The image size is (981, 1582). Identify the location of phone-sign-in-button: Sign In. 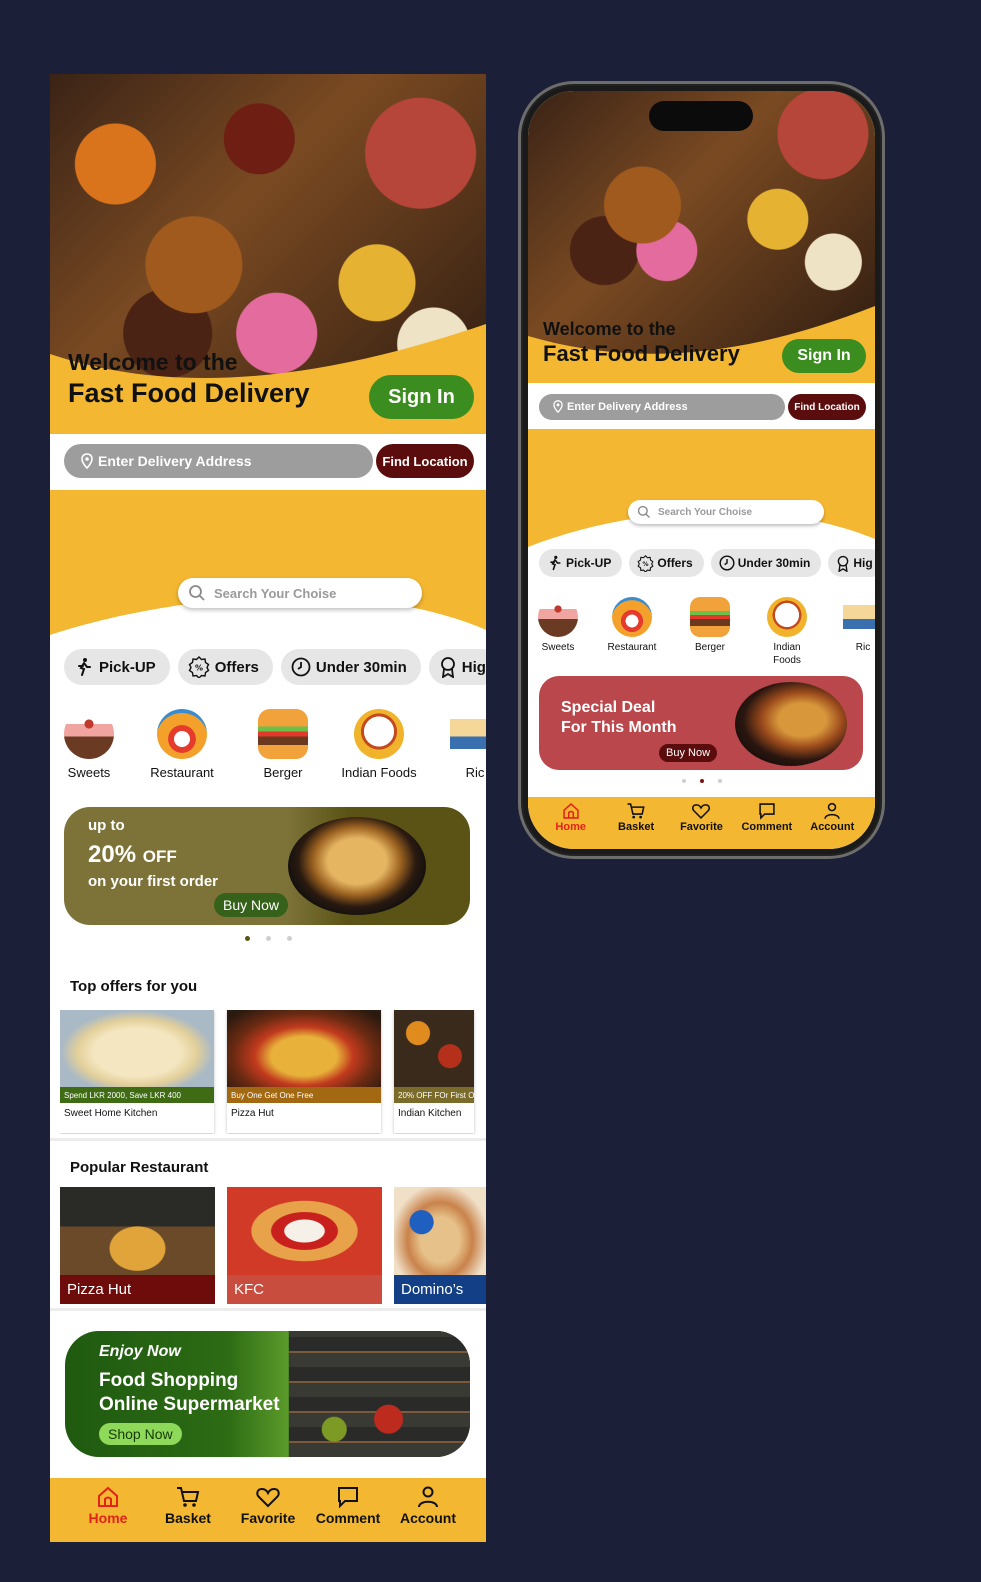
(824, 356).